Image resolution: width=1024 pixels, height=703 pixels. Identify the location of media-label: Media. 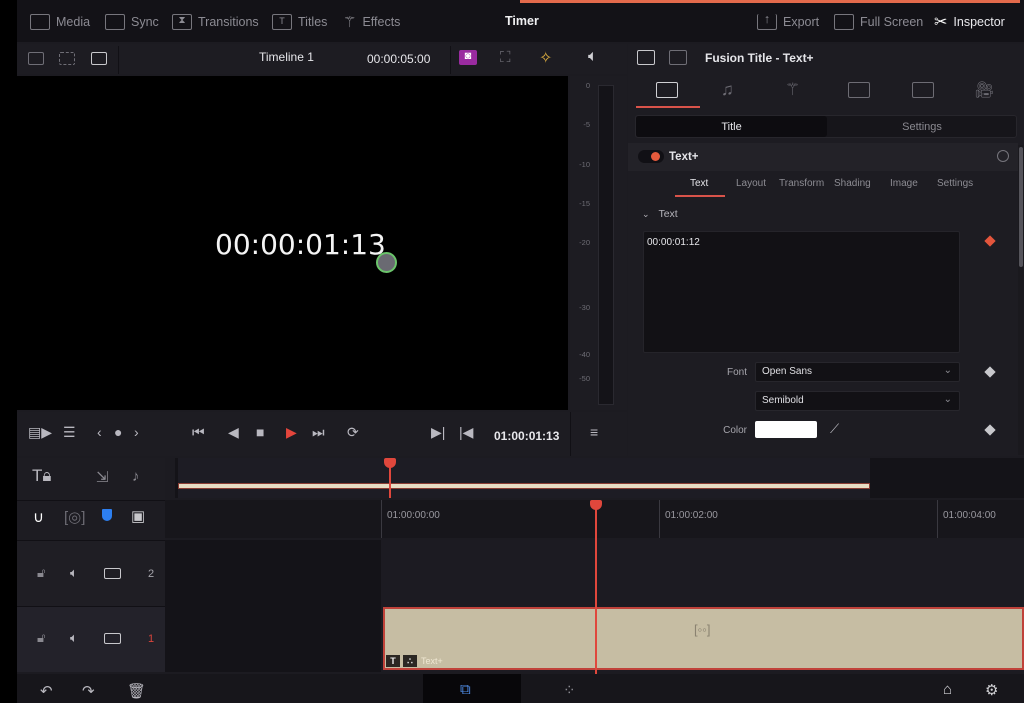
(73, 22).